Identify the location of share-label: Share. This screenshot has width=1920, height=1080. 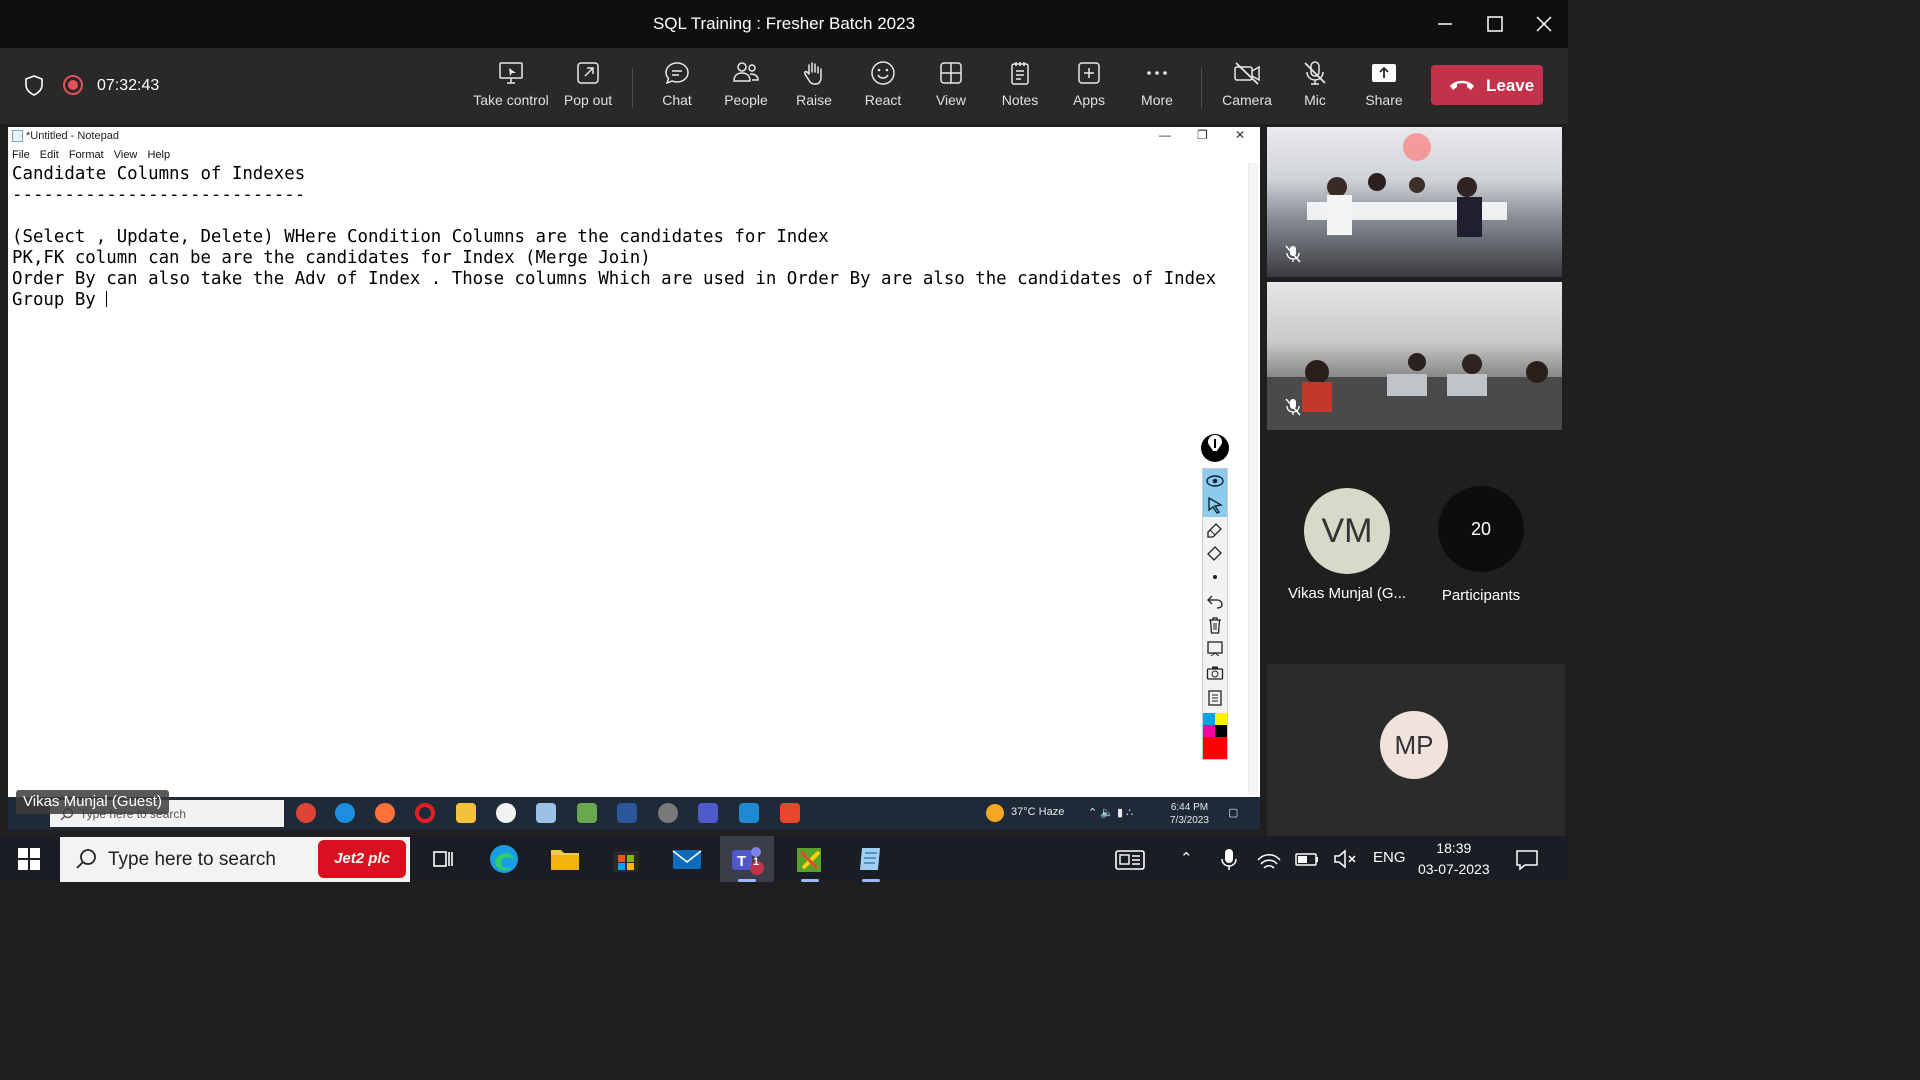
(1384, 100).